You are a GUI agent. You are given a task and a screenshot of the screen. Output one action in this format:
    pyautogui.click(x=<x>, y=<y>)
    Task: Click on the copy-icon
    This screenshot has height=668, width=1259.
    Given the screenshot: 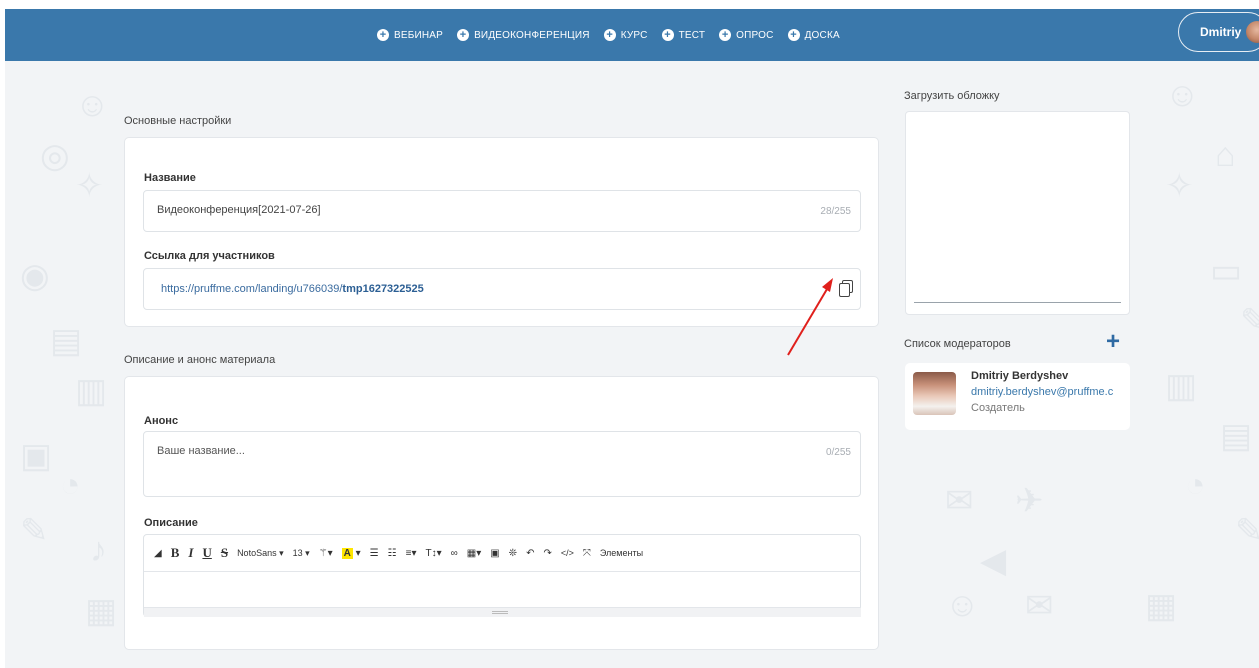 What is the action you would take?
    pyautogui.click(x=846, y=288)
    